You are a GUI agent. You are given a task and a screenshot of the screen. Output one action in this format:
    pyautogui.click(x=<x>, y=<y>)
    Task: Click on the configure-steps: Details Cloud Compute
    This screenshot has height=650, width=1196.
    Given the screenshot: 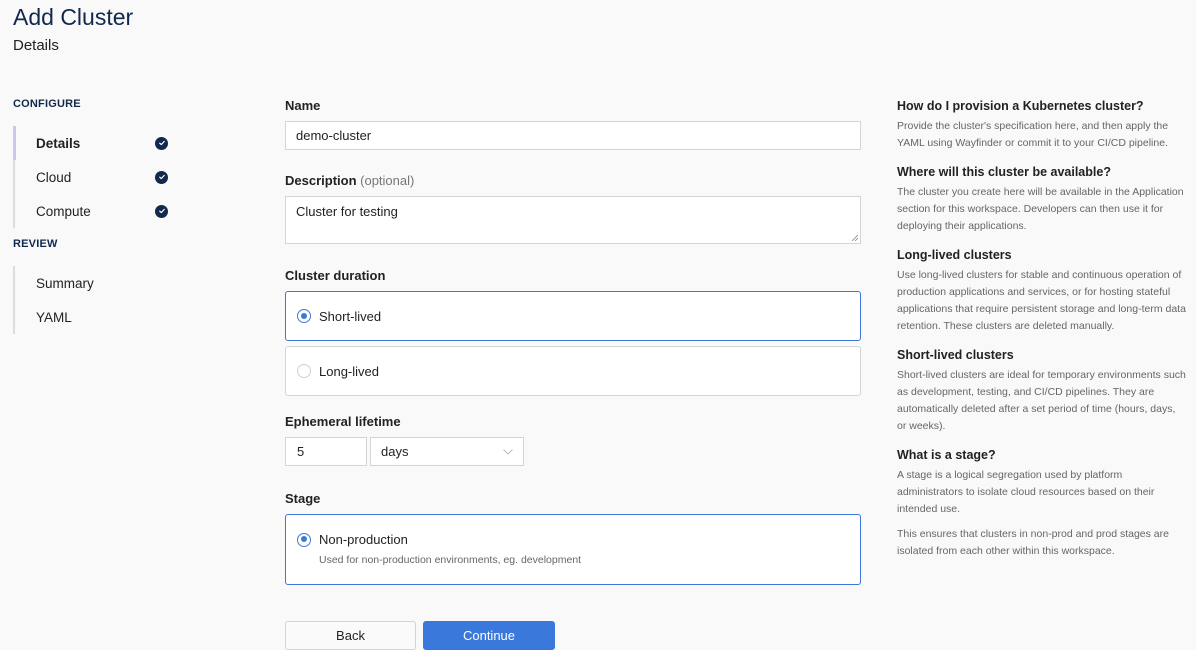 What is the action you would take?
    pyautogui.click(x=113, y=177)
    